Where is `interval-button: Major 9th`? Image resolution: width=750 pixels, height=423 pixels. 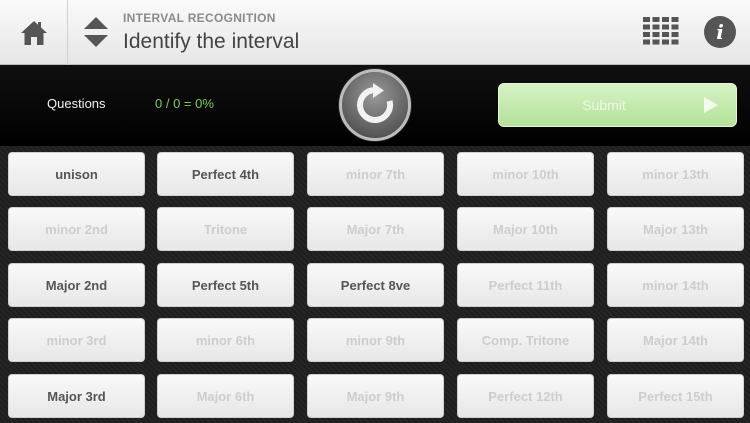 interval-button: Major 9th is located at coordinates (375, 396).